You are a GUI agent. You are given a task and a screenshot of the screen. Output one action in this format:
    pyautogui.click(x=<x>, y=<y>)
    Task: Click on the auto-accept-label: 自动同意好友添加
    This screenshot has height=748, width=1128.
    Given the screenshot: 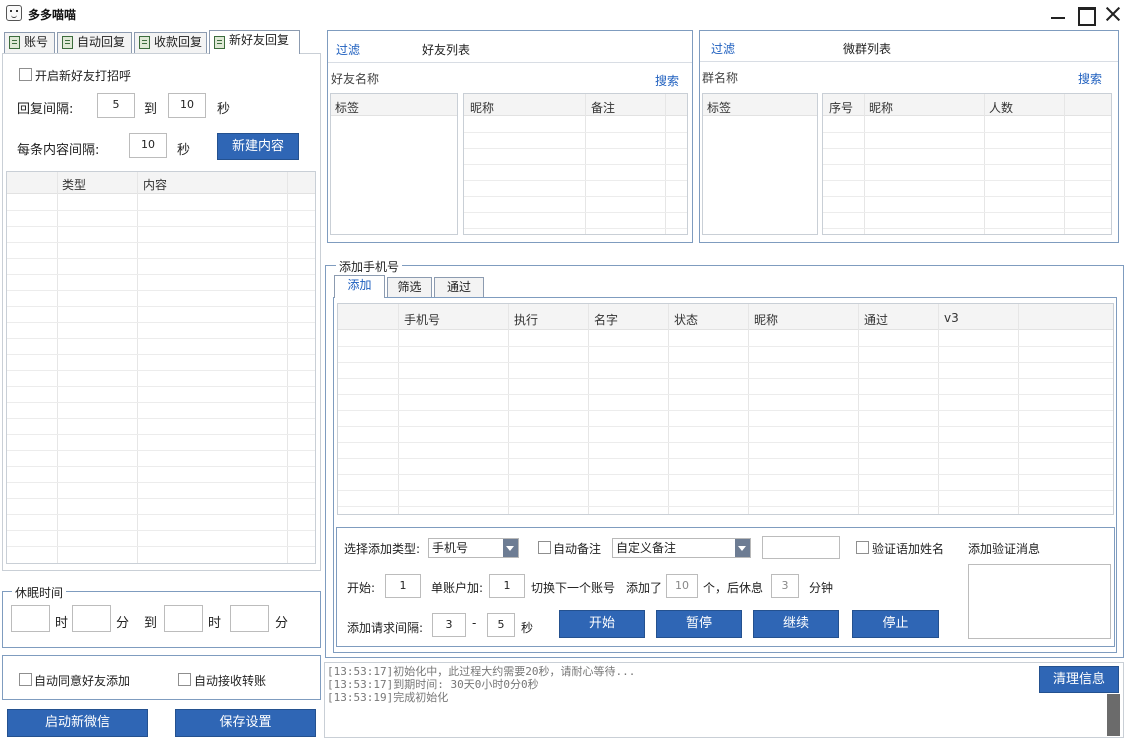 What is the action you would take?
    pyautogui.click(x=82, y=681)
    